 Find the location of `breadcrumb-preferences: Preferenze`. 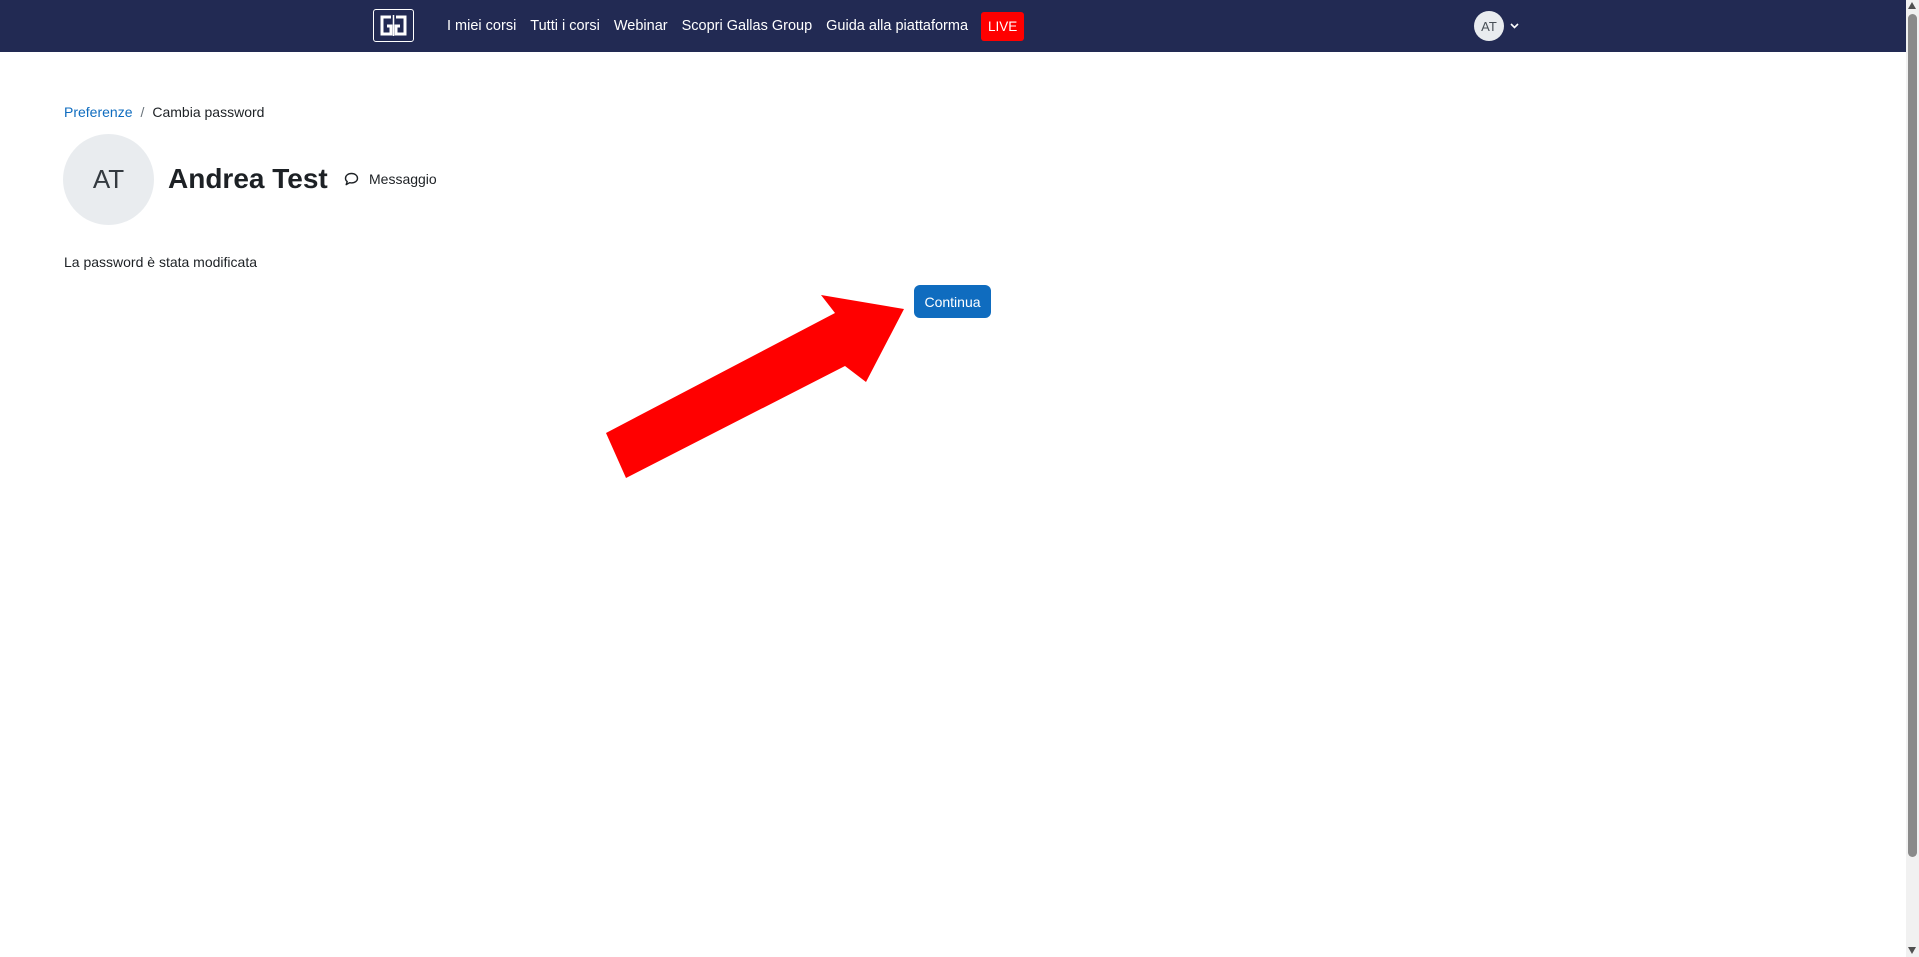

breadcrumb-preferences: Preferenze is located at coordinates (98, 112).